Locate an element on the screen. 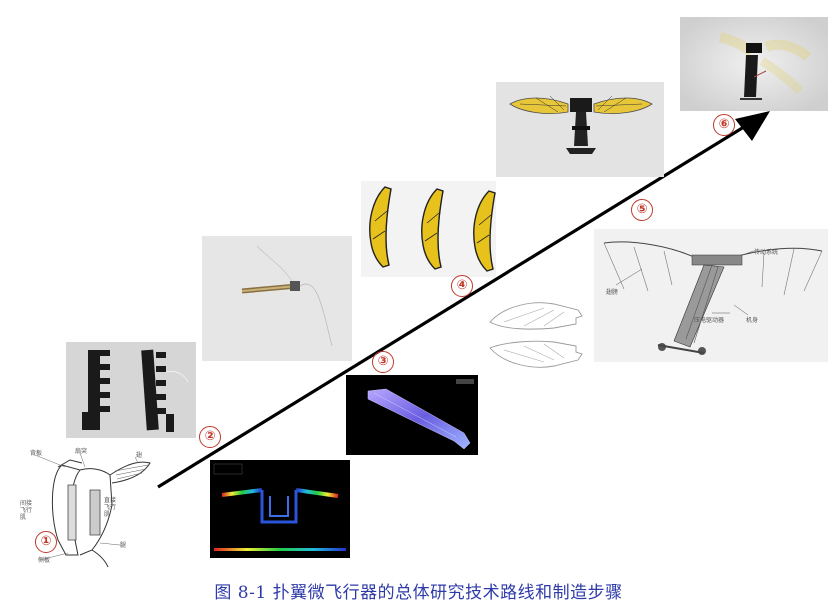 The image size is (837, 607). anatomy-label-muscle-left: 间接 飞行 肌 is located at coordinates (26, 510).